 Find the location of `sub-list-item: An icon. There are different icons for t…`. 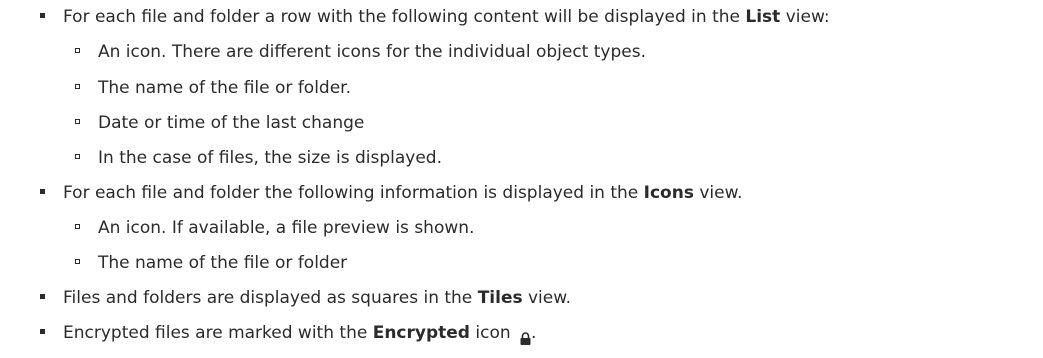

sub-list-item: An icon. There are different icons for t… is located at coordinates (360, 52).